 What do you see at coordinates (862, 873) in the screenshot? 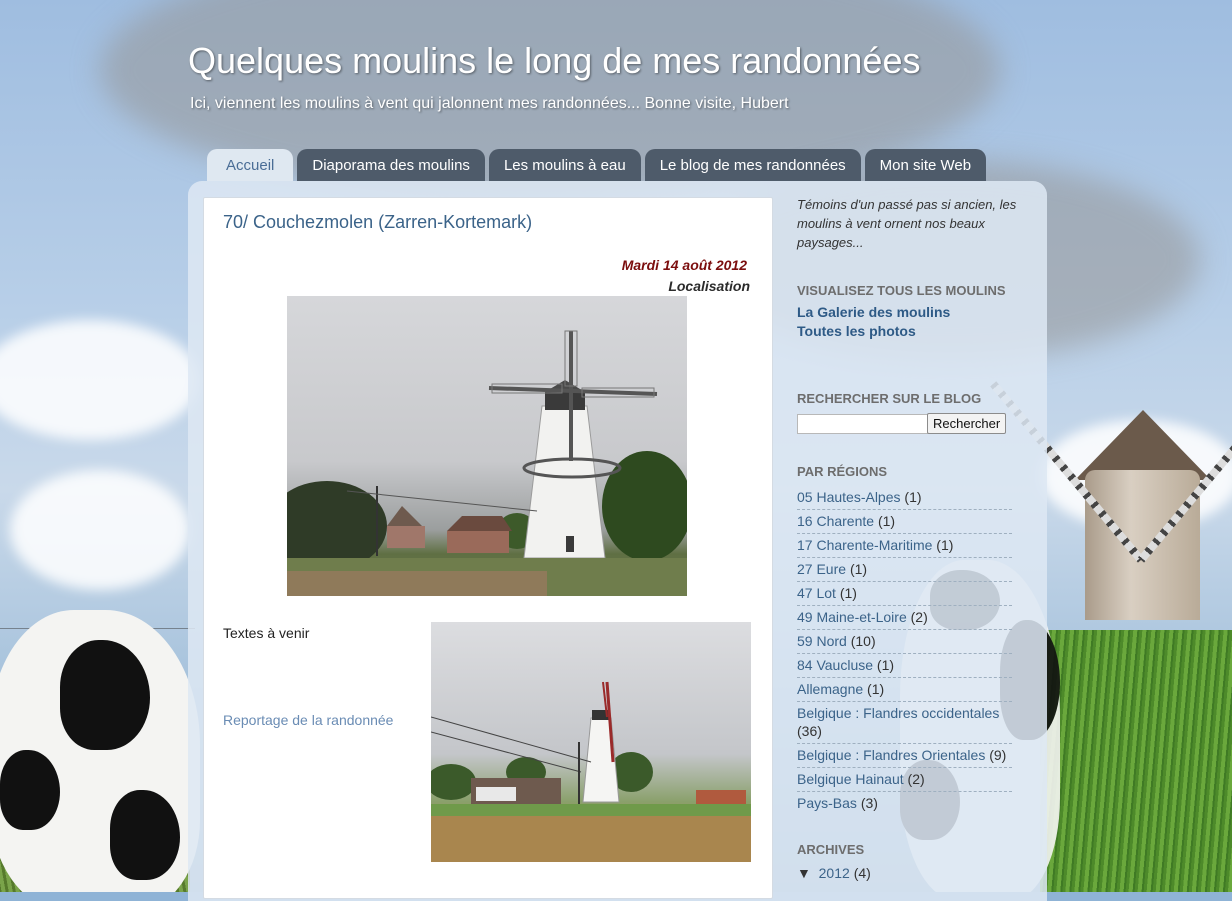
I see `archive-count: (4)` at bounding box center [862, 873].